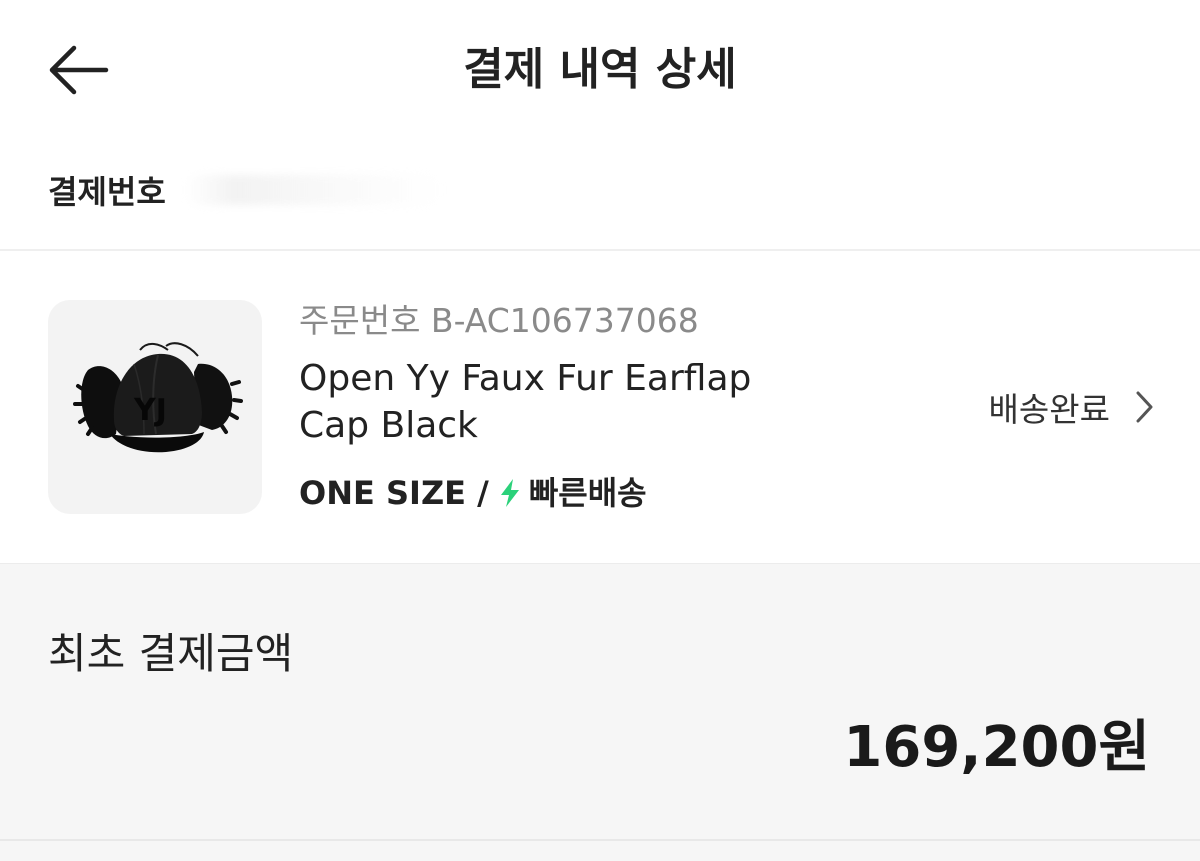 This screenshot has width=1200, height=861. I want to click on page-title: 결제 내역 상세, so click(600, 69).